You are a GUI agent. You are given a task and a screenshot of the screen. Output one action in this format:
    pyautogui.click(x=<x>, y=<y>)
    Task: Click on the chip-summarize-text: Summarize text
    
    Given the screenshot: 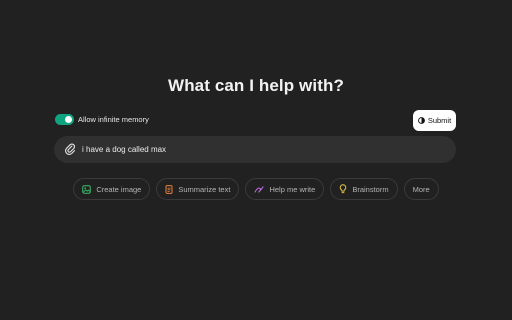 What is the action you would take?
    pyautogui.click(x=198, y=189)
    